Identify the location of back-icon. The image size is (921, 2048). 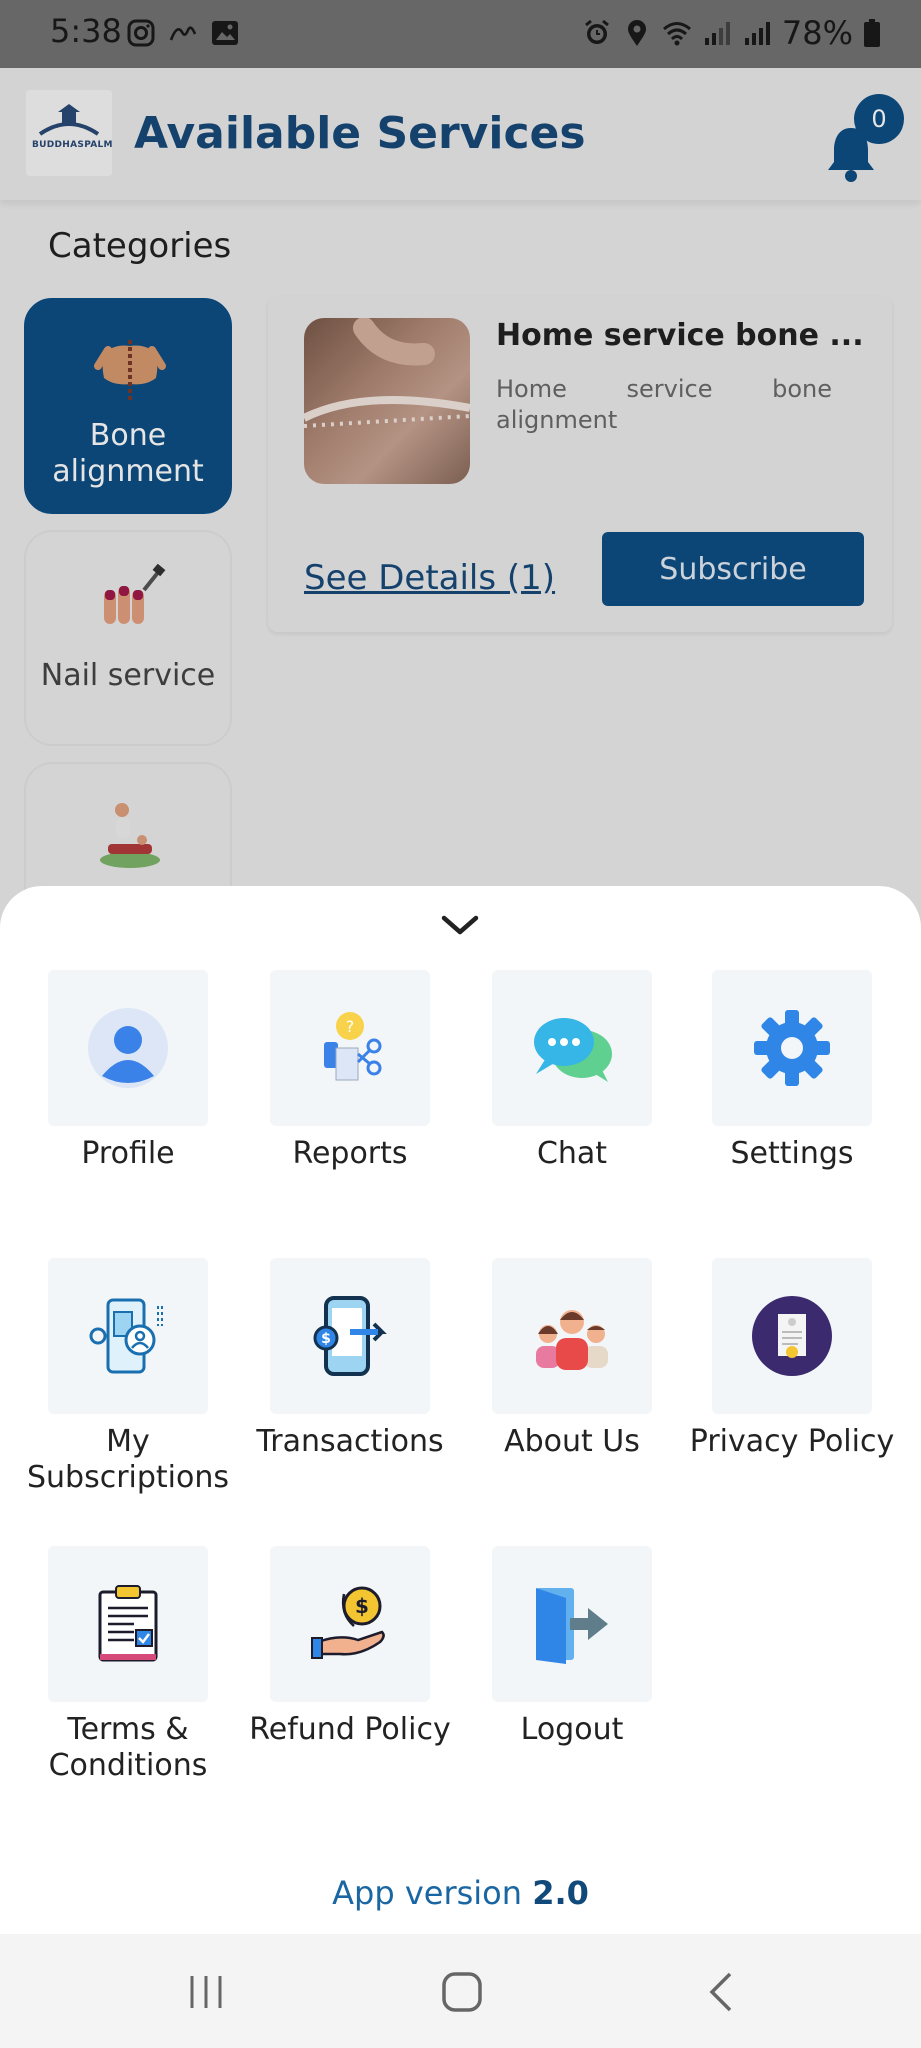
(722, 1992).